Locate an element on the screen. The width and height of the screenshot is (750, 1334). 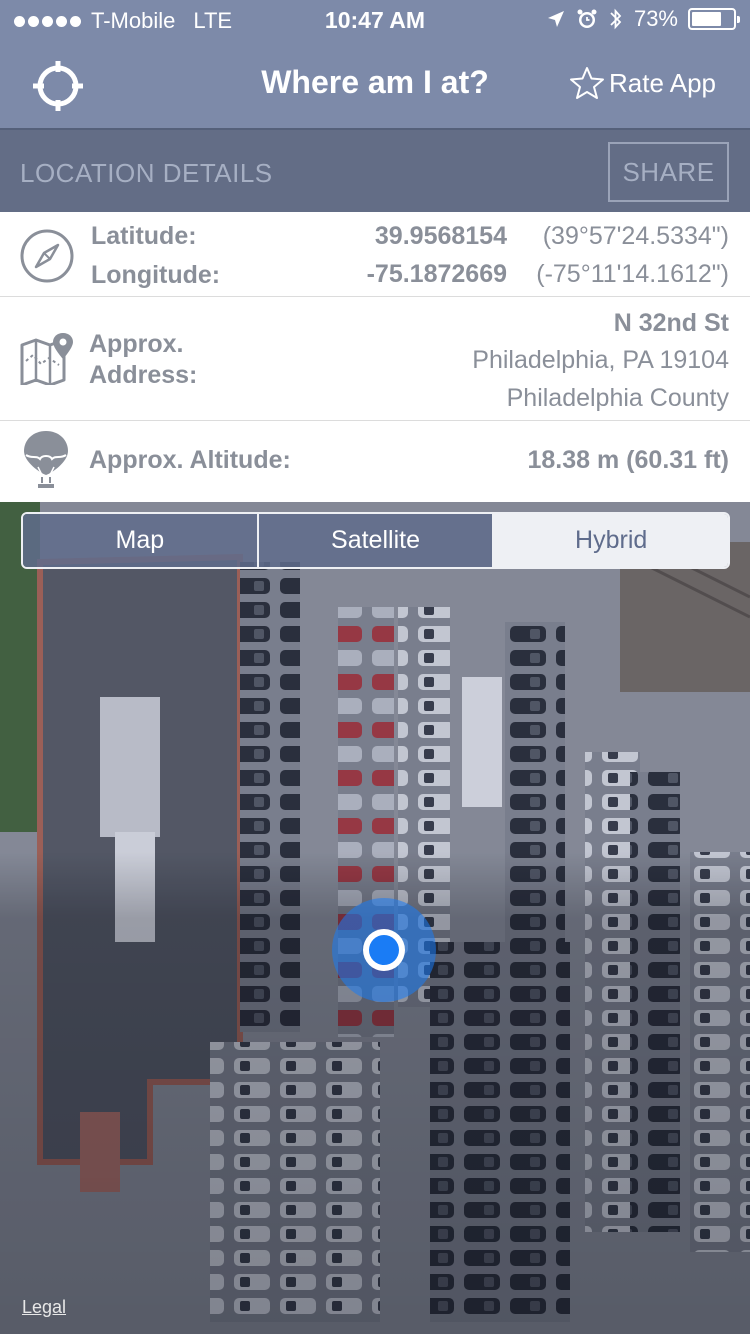
address-street: N 32nd St is located at coordinates (671, 323).